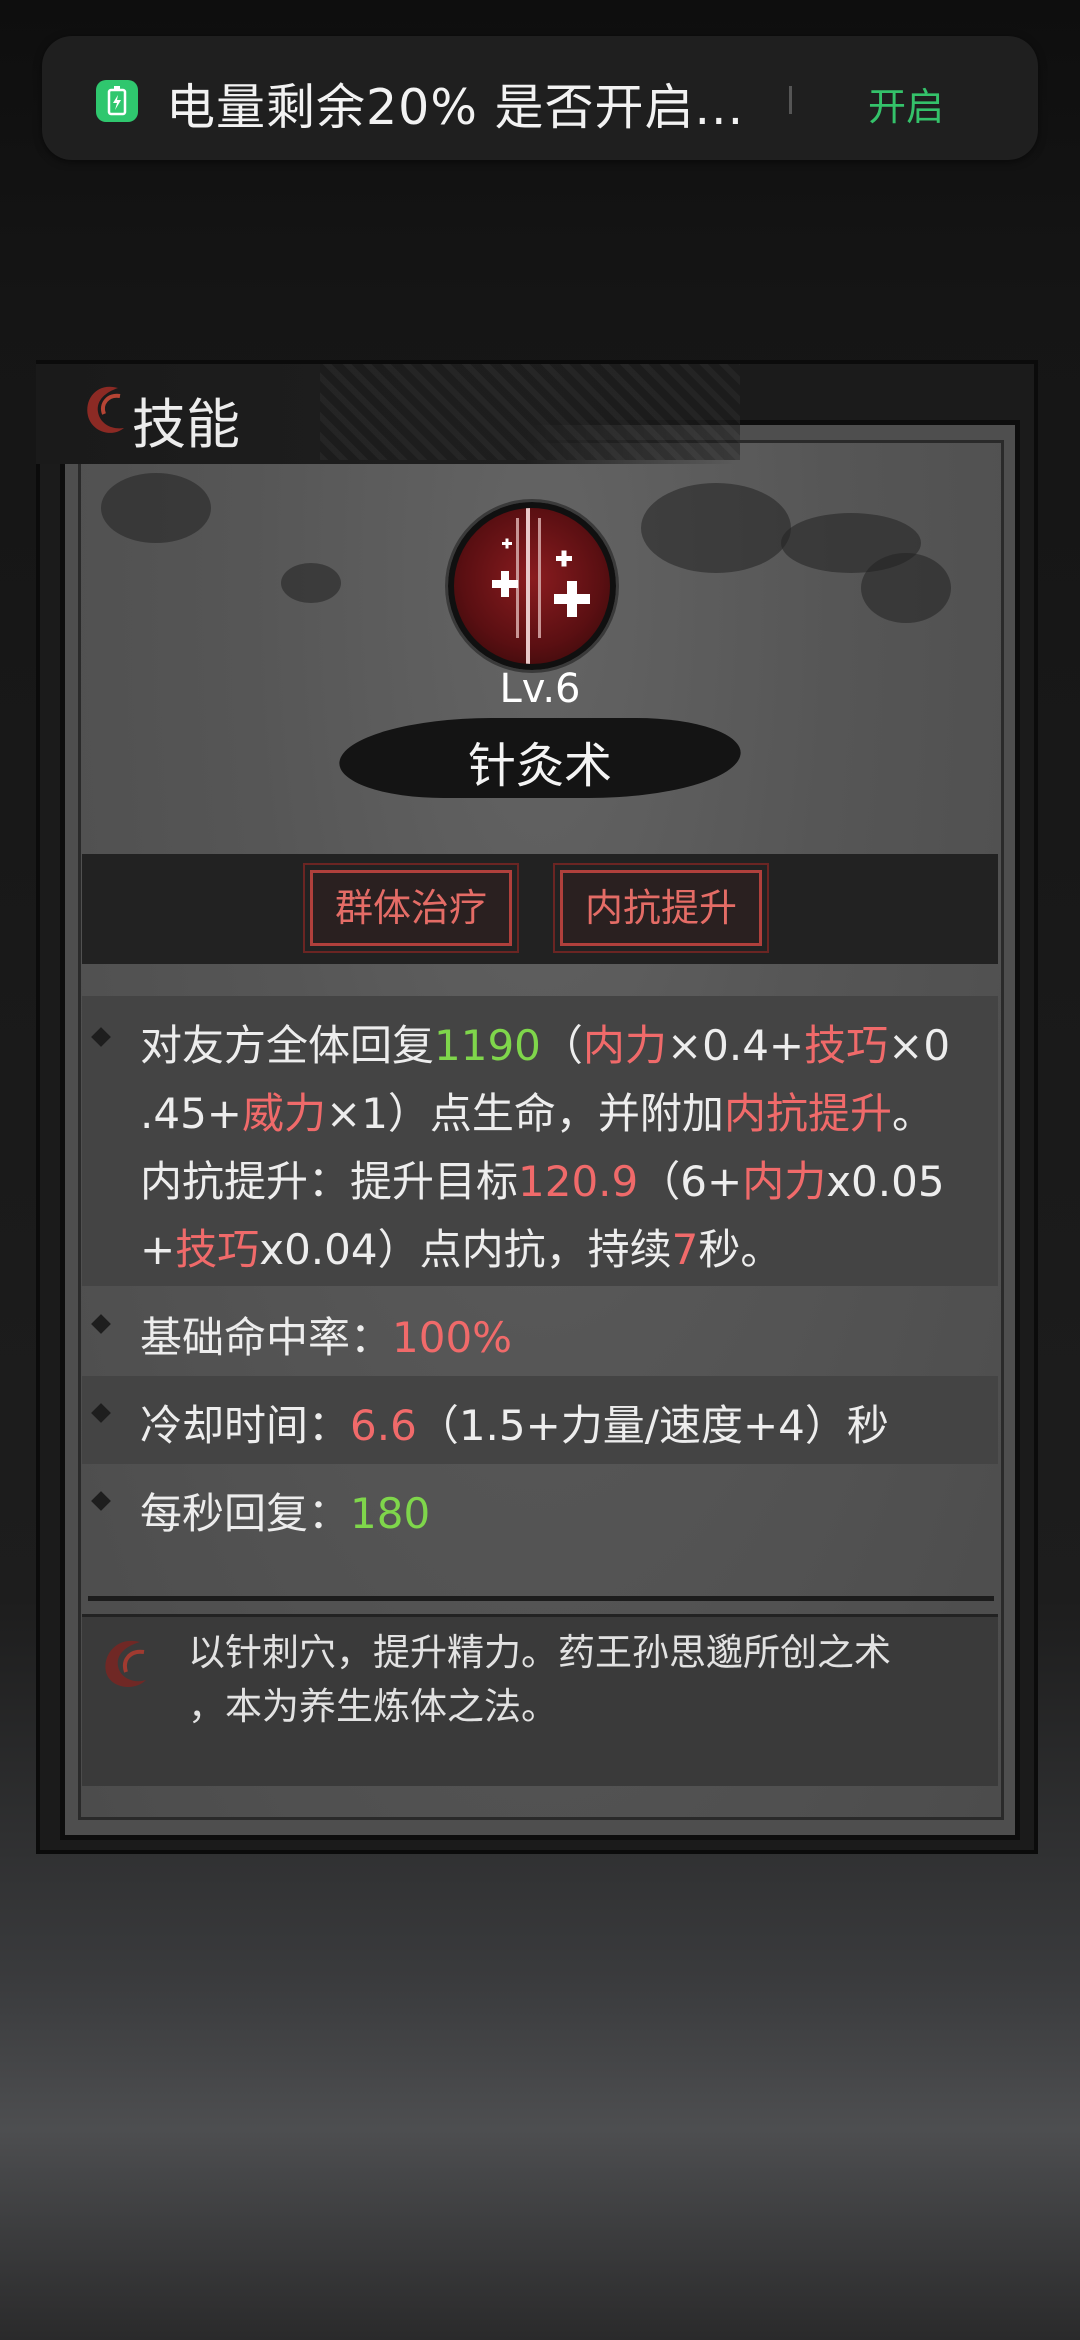  I want to click on description-line-1: 对友方全体回复1190（内力×0.4+技巧×0, so click(545, 1045).